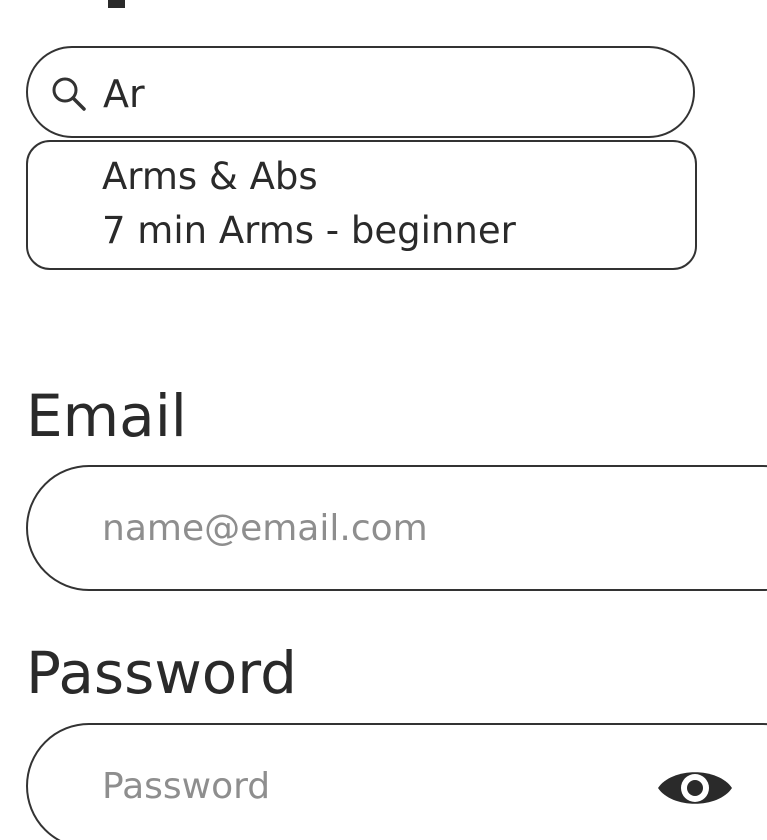 This screenshot has width=767, height=840. What do you see at coordinates (210, 177) in the screenshot?
I see `suggestion-item: Arms & Abs` at bounding box center [210, 177].